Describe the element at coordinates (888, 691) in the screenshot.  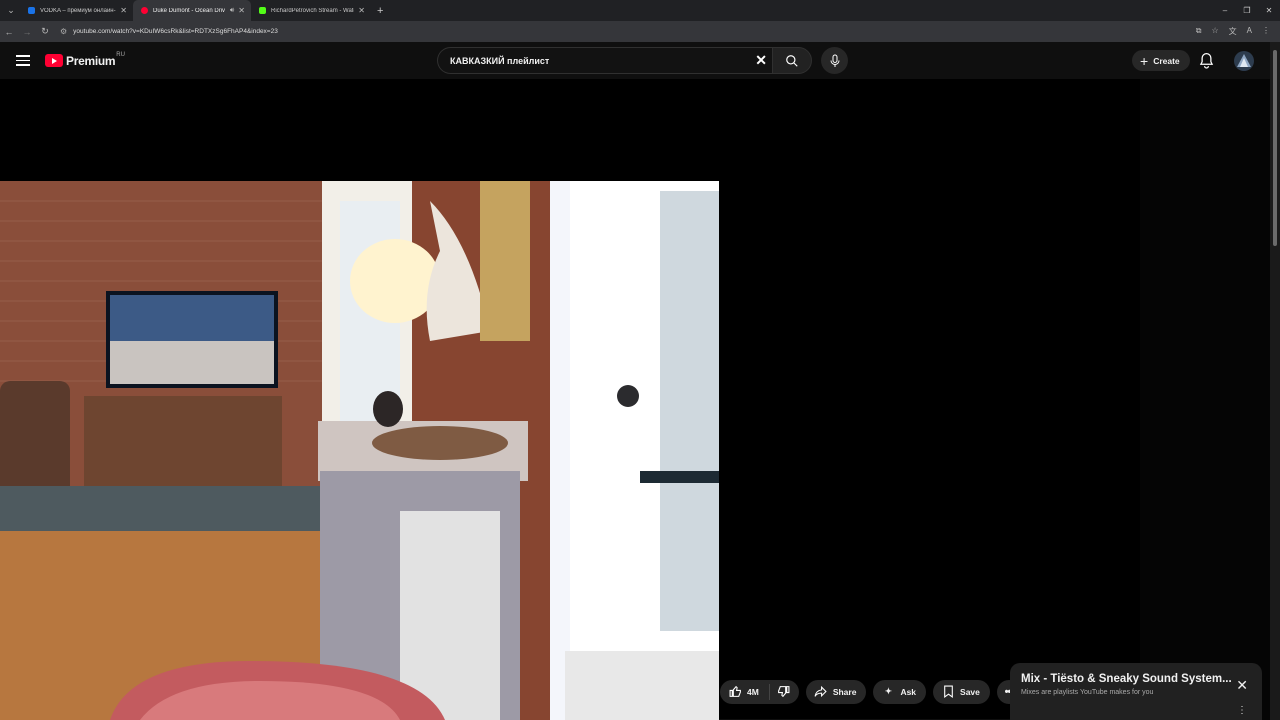
I see `sparkle-icon: ✦` at that location.